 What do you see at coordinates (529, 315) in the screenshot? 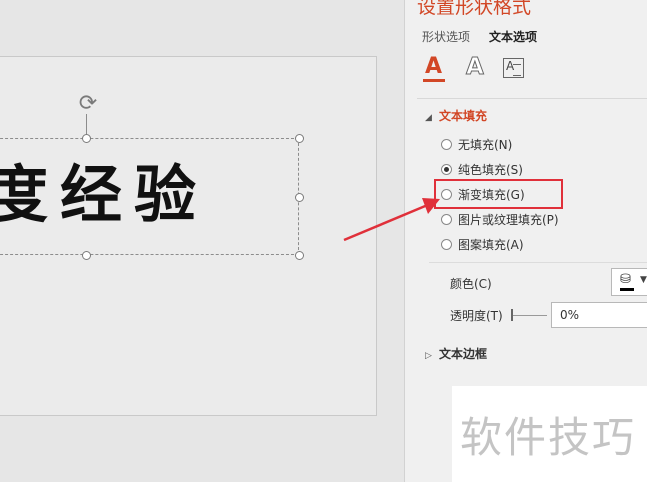
I see `transparency-slider-track` at bounding box center [529, 315].